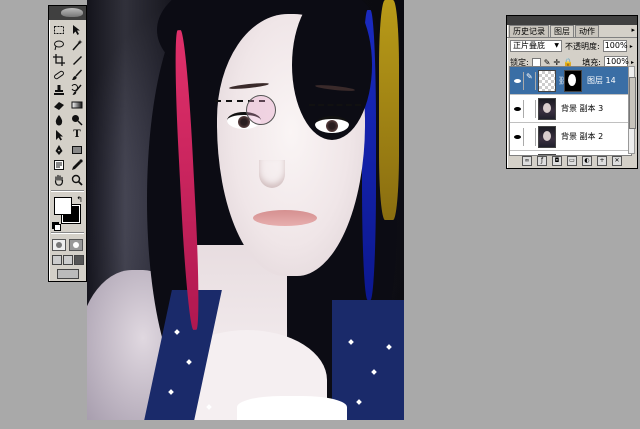 Image resolution: width=640 pixels, height=429 pixels. Describe the element at coordinates (77, 105) in the screenshot. I see `gradient-tool-icon` at that location.